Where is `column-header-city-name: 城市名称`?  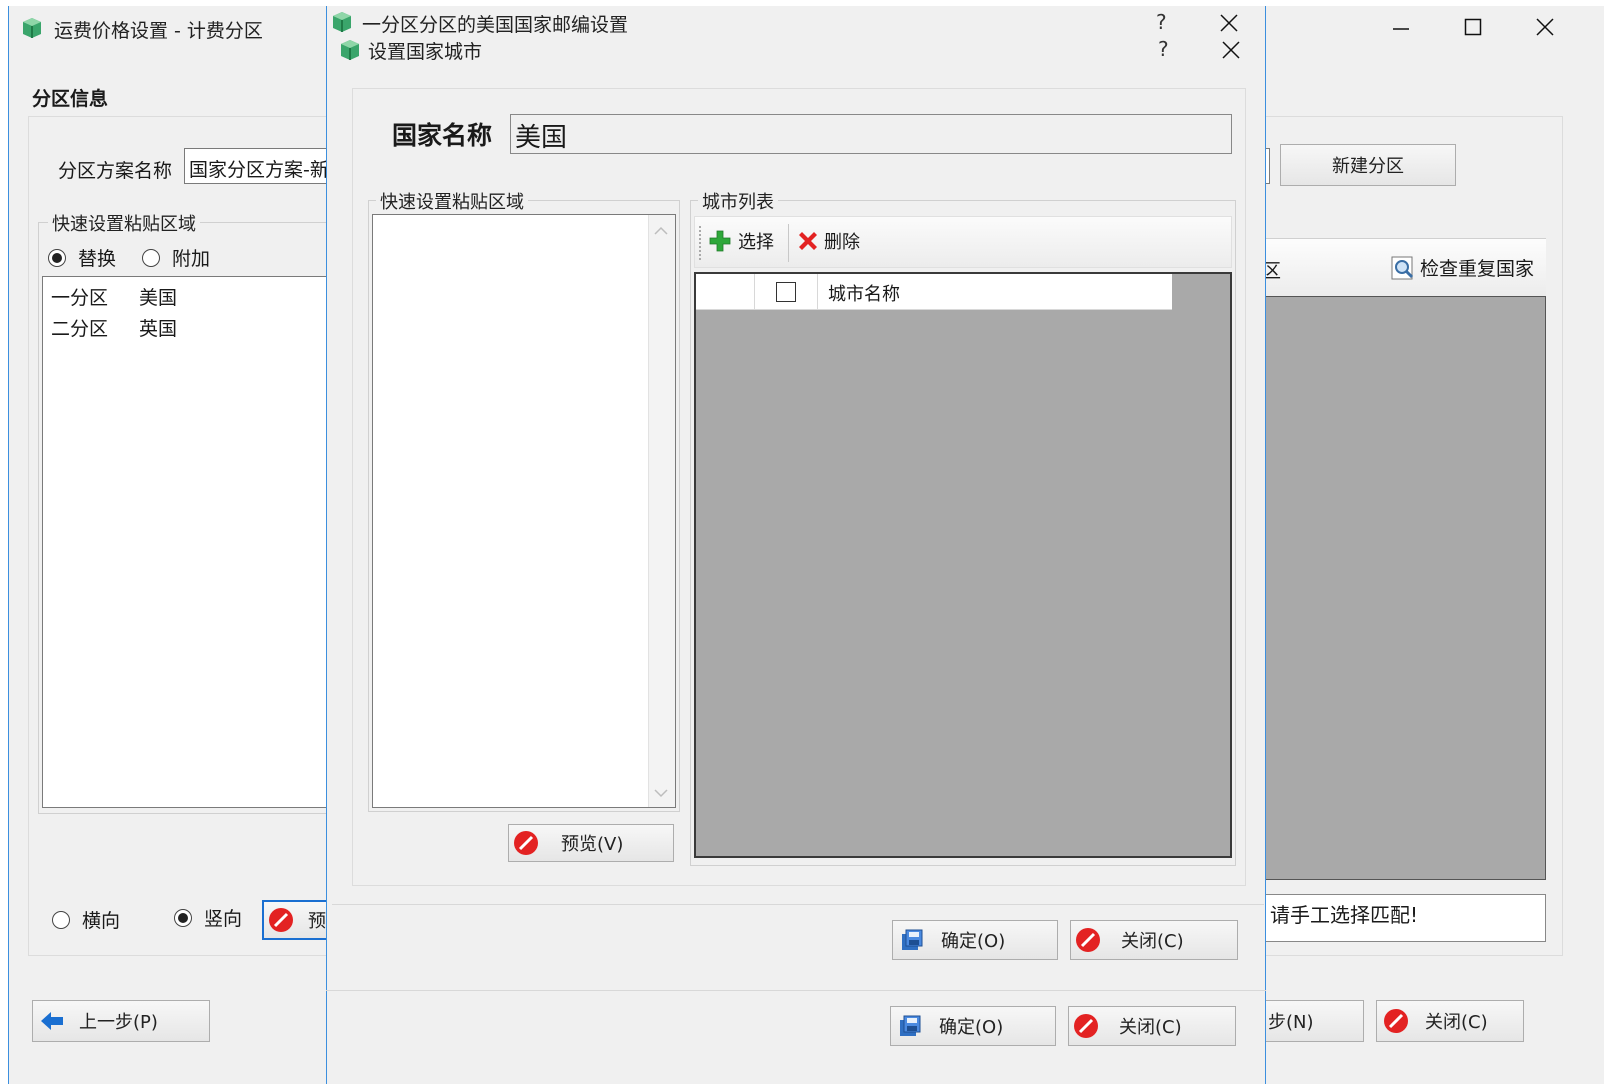 column-header-city-name: 城市名称 is located at coordinates (864, 291).